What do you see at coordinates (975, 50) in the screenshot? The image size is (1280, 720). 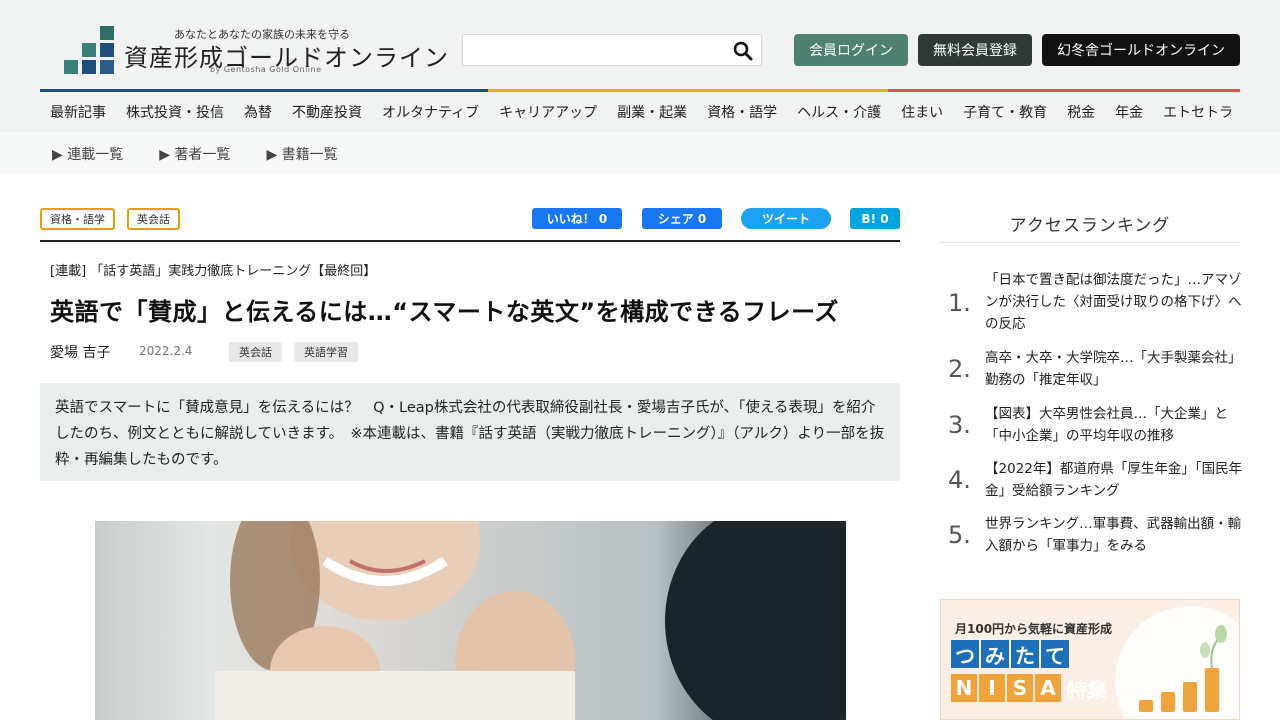 I see `register-button: 無料会員登録` at bounding box center [975, 50].